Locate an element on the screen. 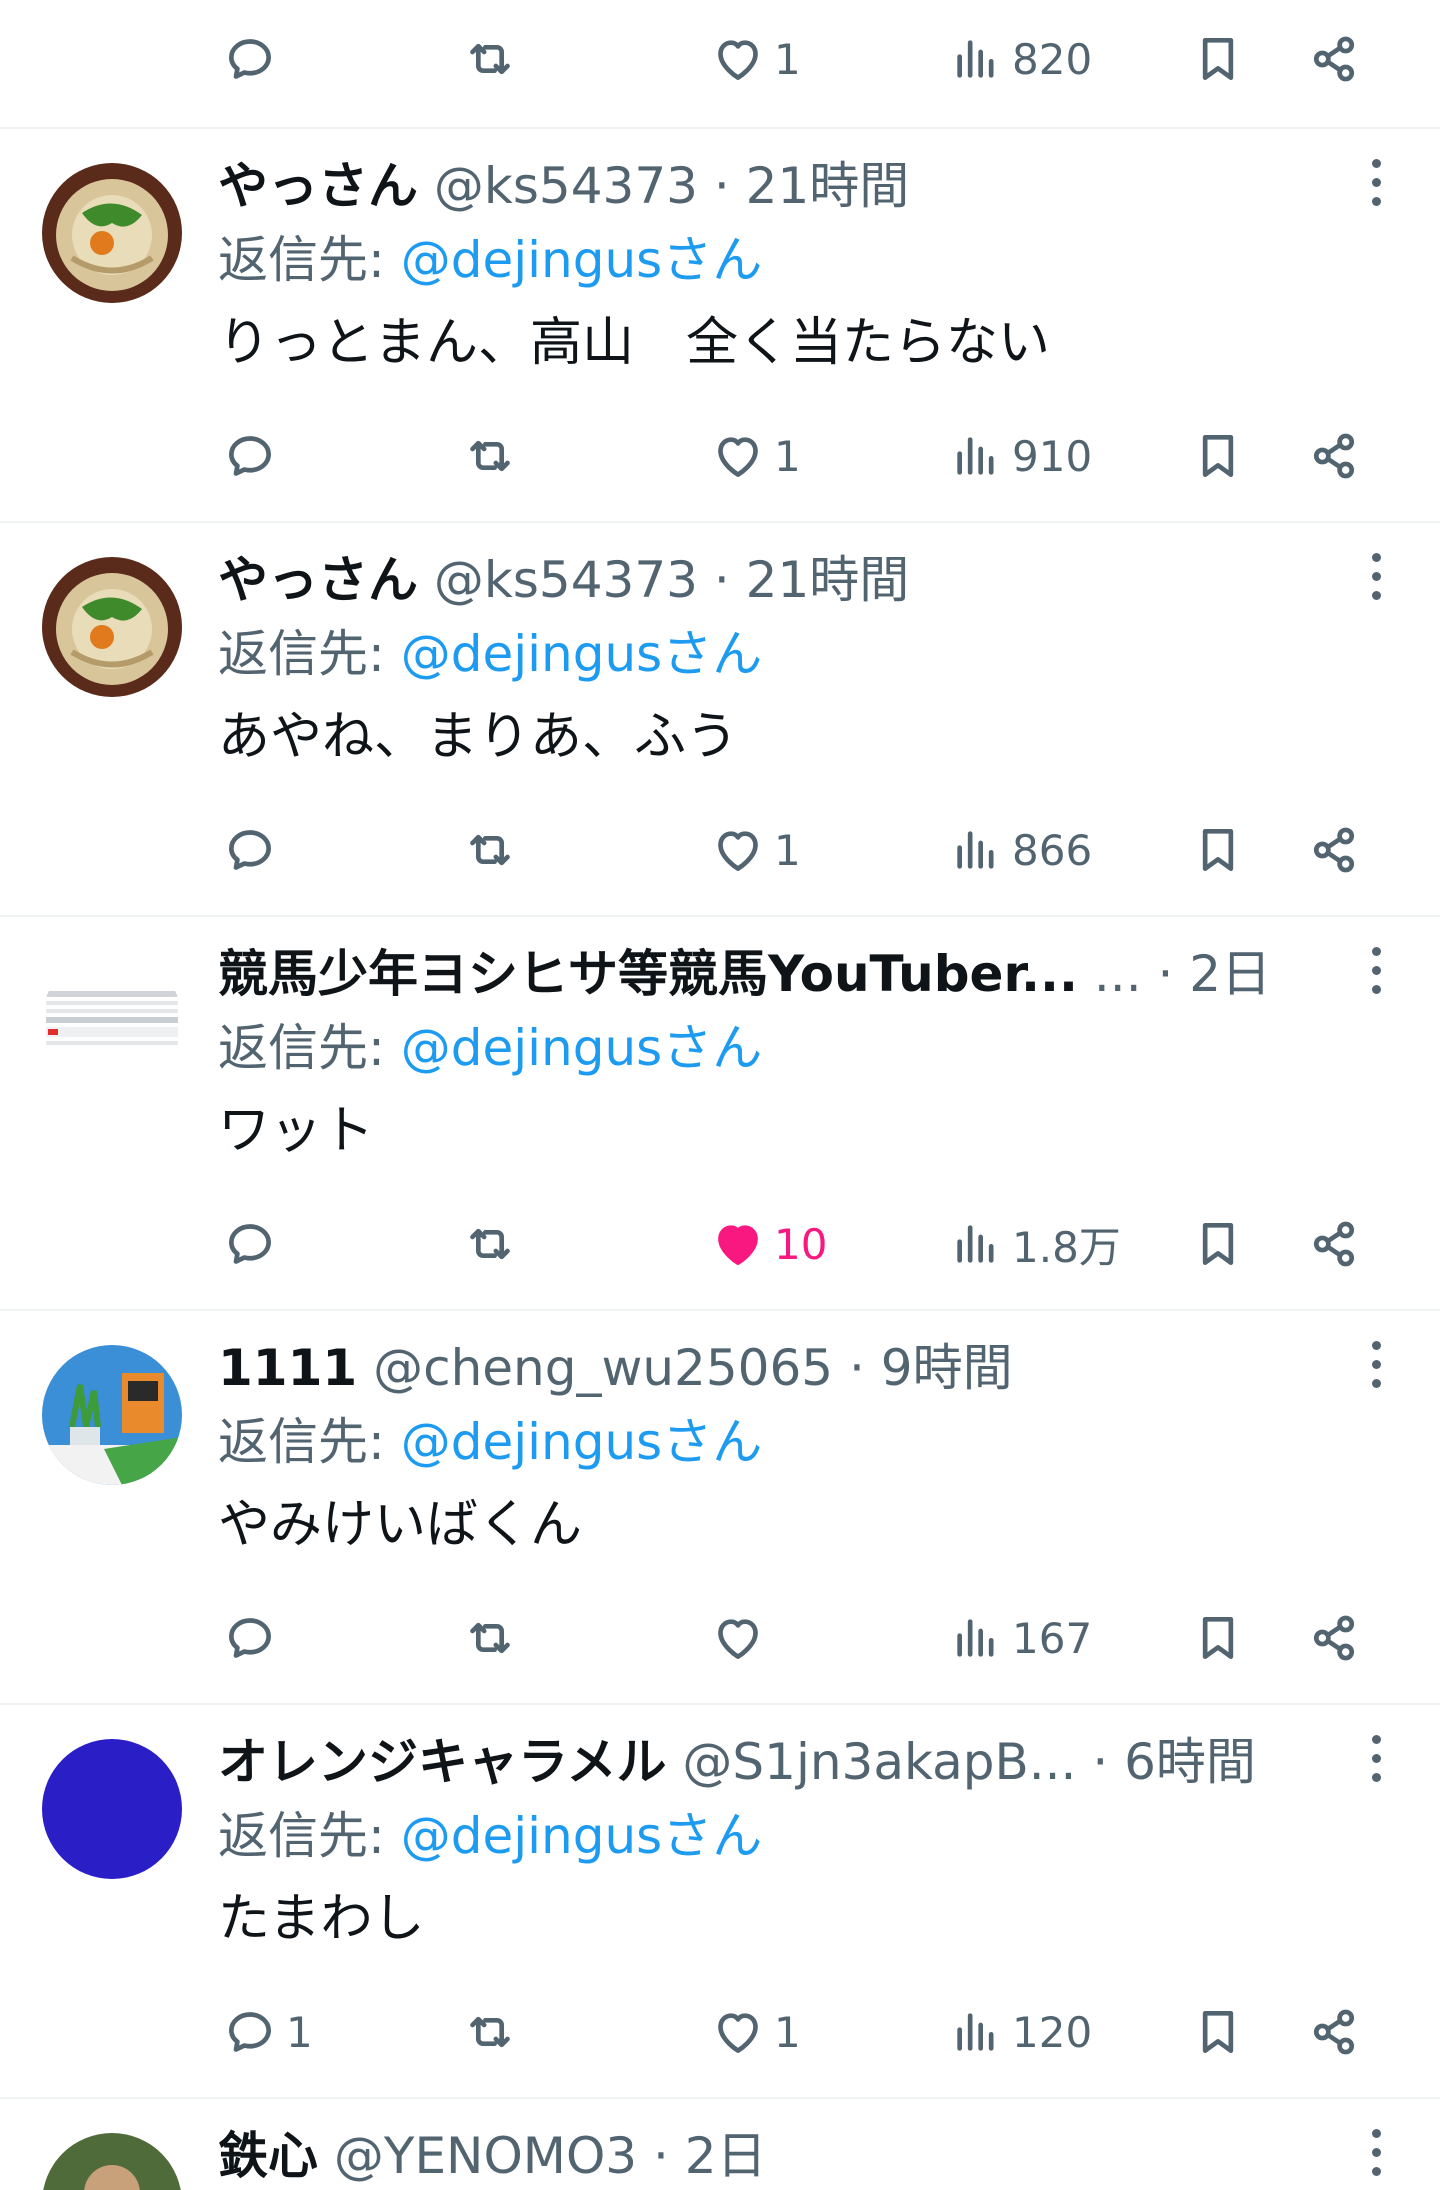  tweet-actions: 167 is located at coordinates (720, 1638).